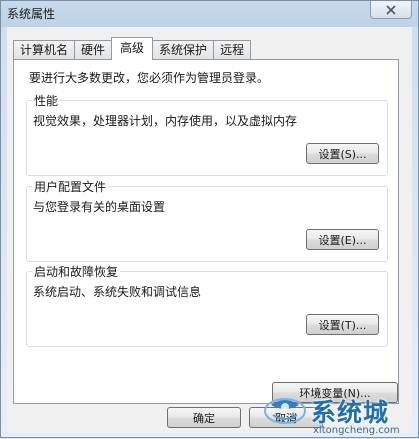 The height and width of the screenshot is (439, 419). Describe the element at coordinates (165, 121) in the screenshot. I see `performance-description: 视觉效果，处理器计划，内存使用，以及虚拟内存` at that location.